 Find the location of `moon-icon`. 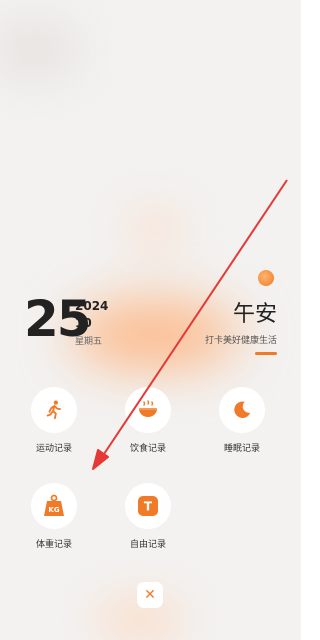

moon-icon is located at coordinates (242, 409).